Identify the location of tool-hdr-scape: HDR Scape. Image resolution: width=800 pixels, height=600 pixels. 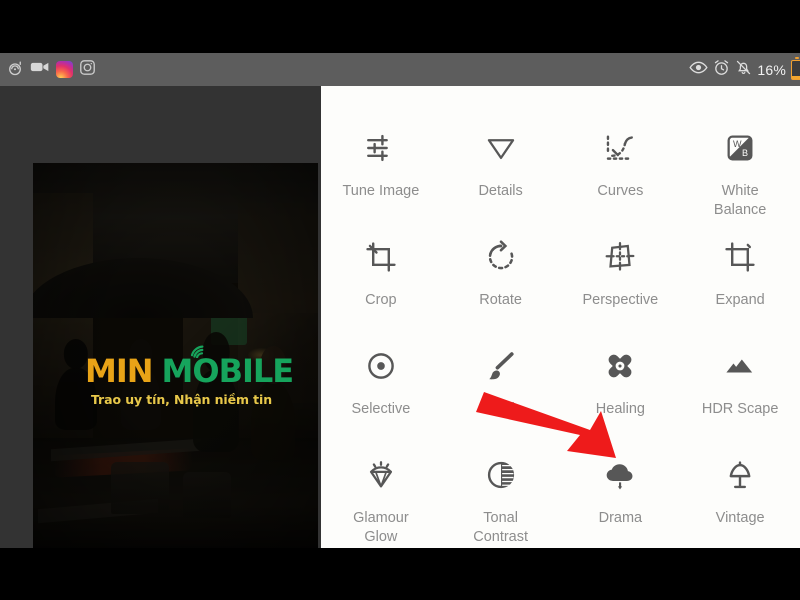
(740, 380).